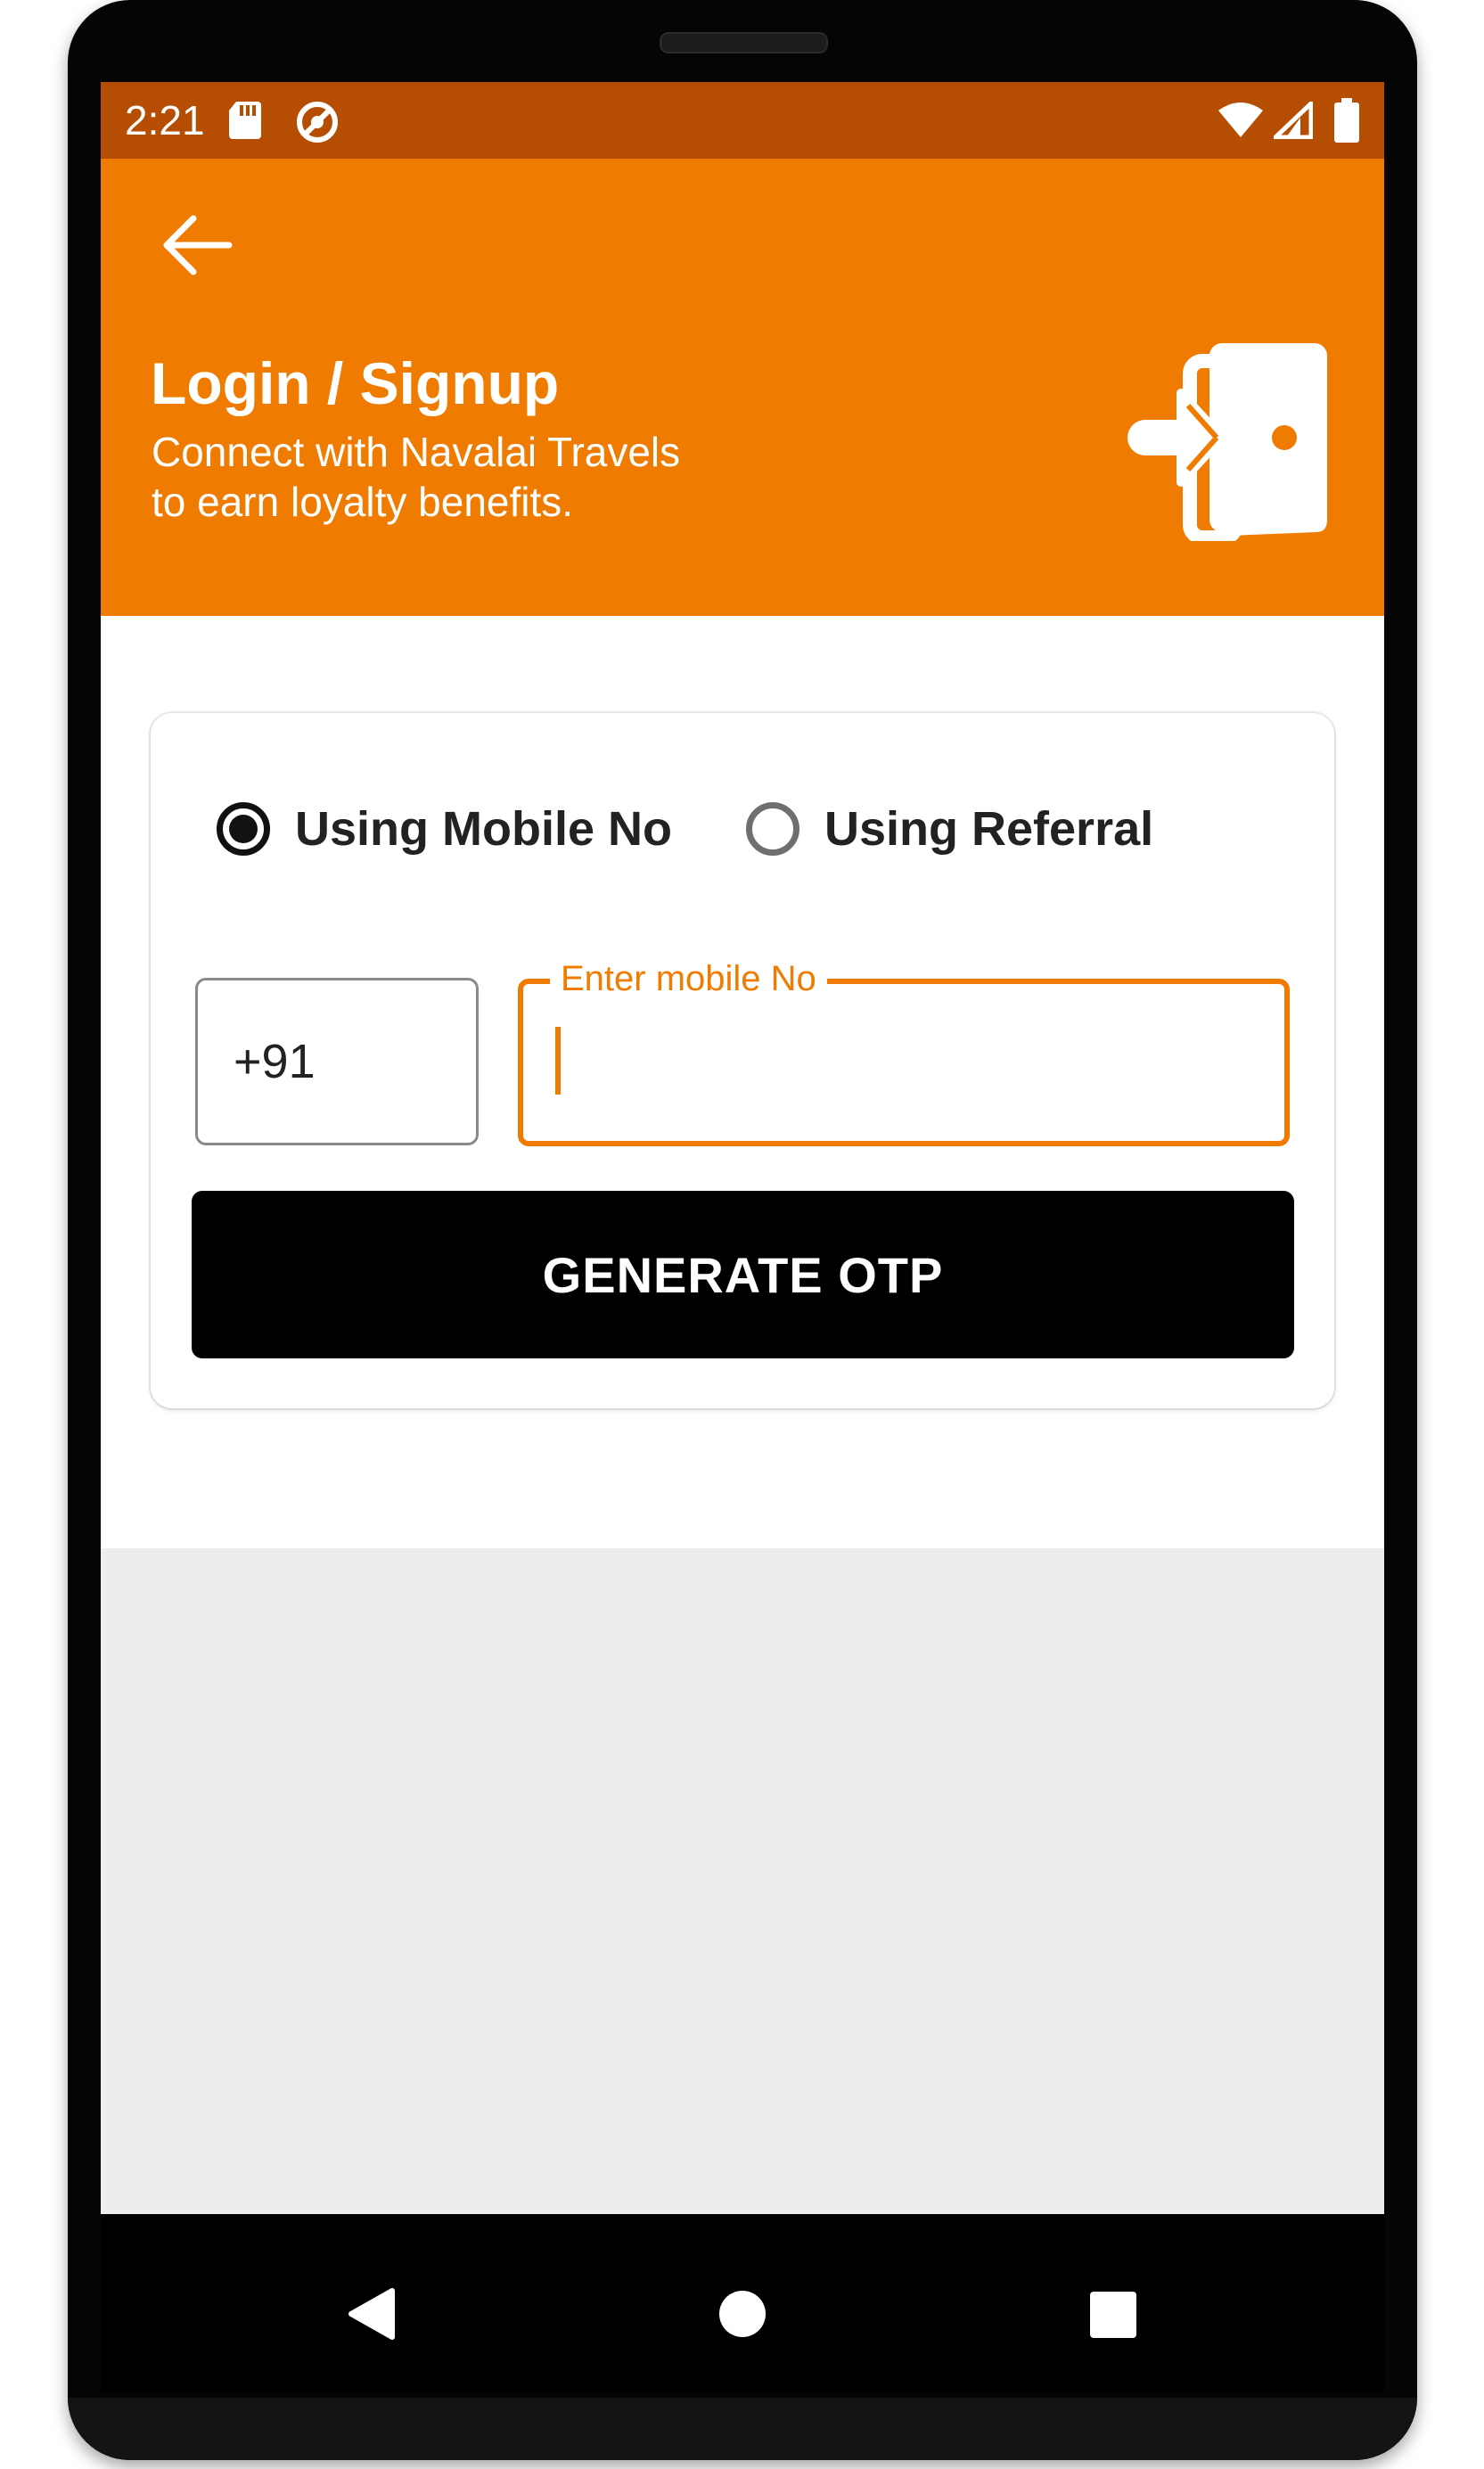 Image resolution: width=1484 pixels, height=2469 pixels. I want to click on sd-card-icon, so click(245, 122).